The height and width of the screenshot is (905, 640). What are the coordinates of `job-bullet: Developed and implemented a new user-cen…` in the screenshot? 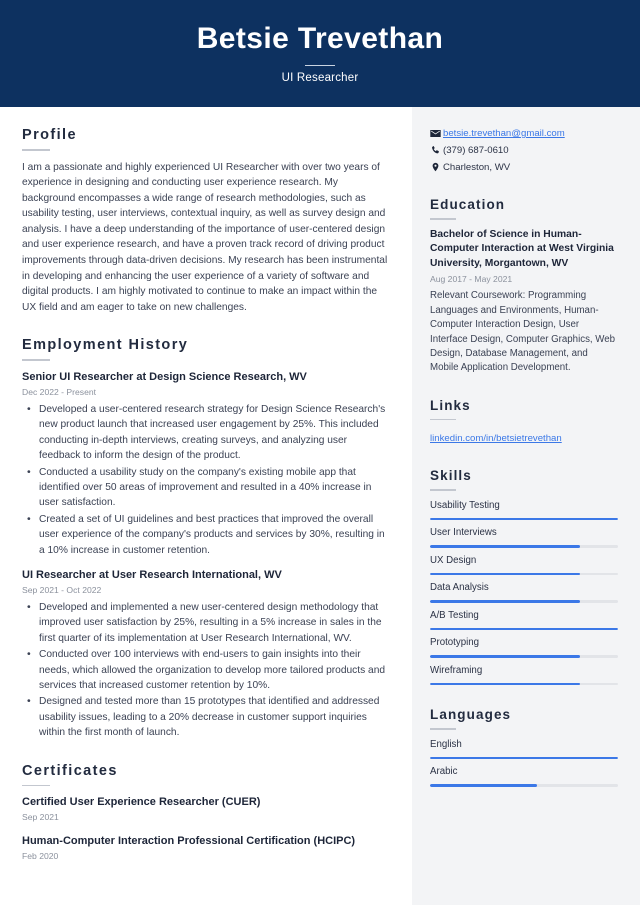 It's located at (208, 623).